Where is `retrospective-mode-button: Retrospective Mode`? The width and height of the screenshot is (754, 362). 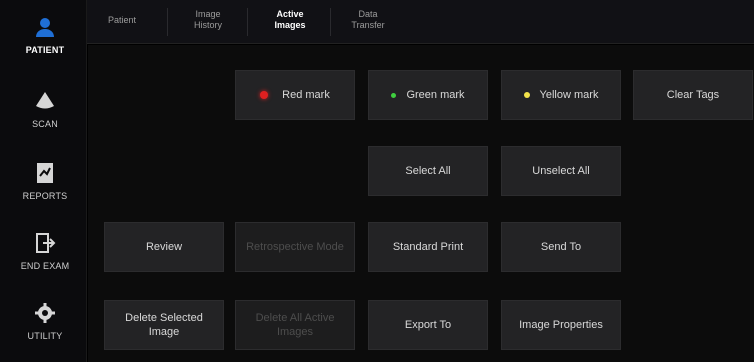
retrospective-mode-button: Retrospective Mode is located at coordinates (295, 247).